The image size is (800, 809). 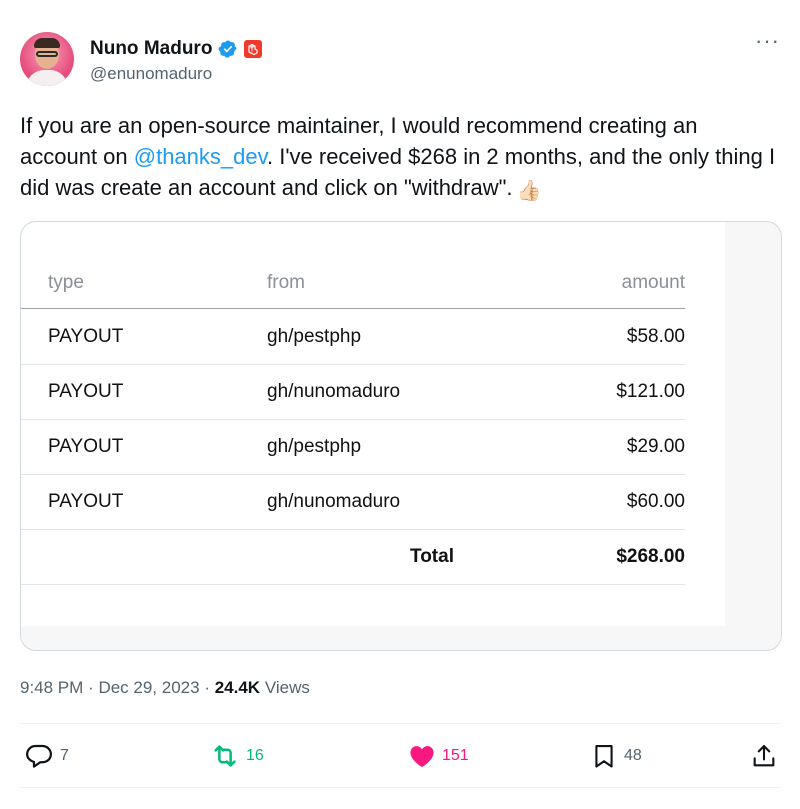 I want to click on share-icon, so click(x=764, y=756).